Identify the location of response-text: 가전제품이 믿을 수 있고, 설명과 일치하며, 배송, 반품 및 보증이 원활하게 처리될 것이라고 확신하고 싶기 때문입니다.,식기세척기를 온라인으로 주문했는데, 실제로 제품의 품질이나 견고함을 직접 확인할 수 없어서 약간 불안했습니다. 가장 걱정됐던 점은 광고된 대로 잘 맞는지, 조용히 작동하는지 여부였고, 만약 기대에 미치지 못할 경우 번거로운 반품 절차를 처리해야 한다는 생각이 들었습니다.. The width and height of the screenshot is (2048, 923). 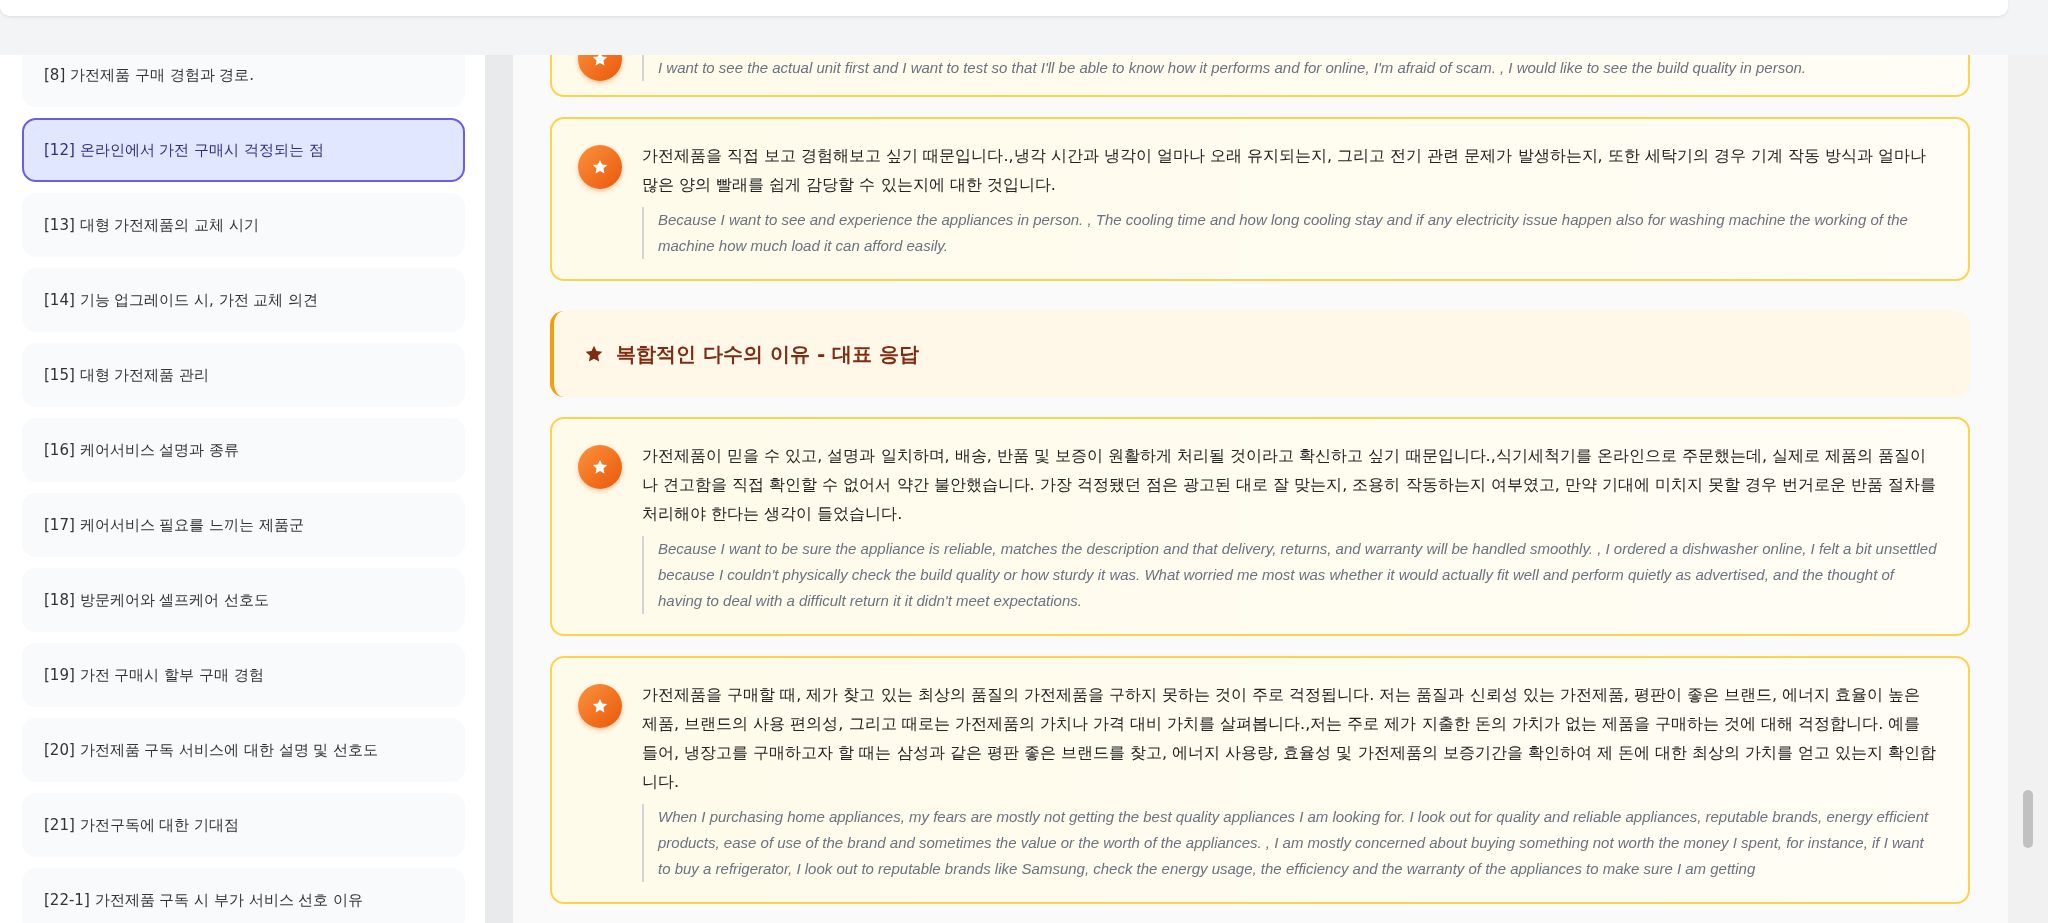
(1290, 485).